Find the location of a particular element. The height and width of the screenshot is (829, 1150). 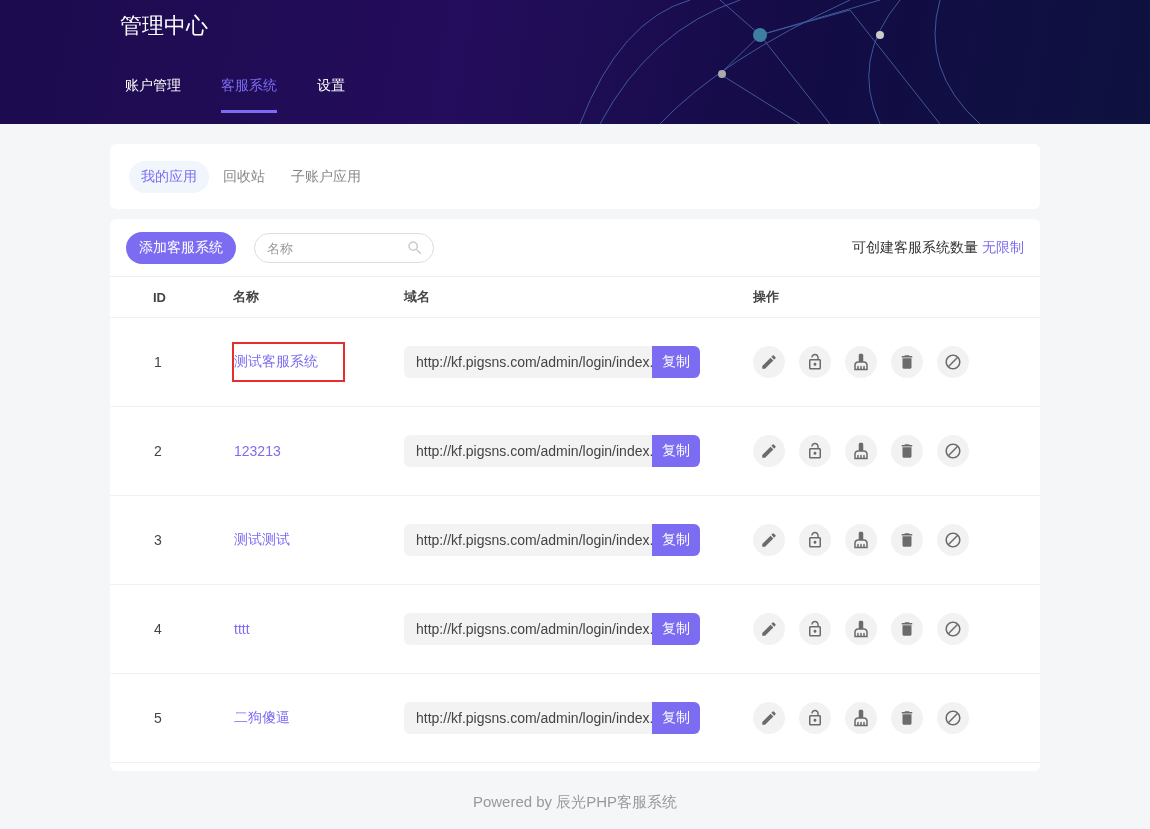

id-cell-text: 5 is located at coordinates (158, 718).